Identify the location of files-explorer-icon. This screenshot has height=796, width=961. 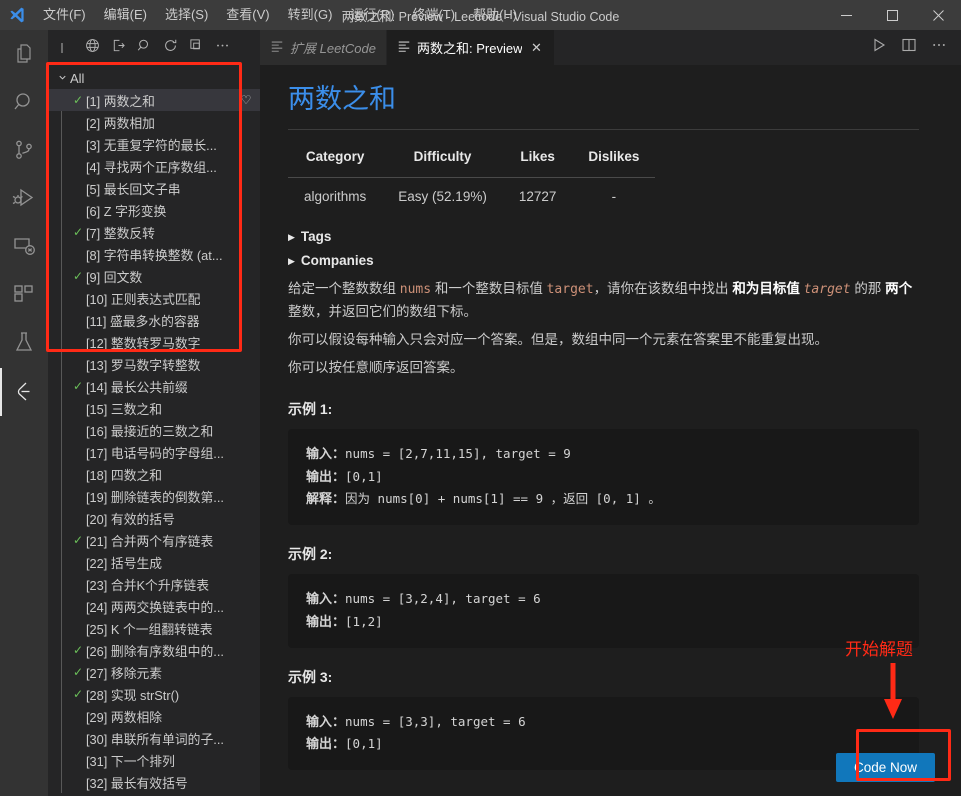
(24, 56).